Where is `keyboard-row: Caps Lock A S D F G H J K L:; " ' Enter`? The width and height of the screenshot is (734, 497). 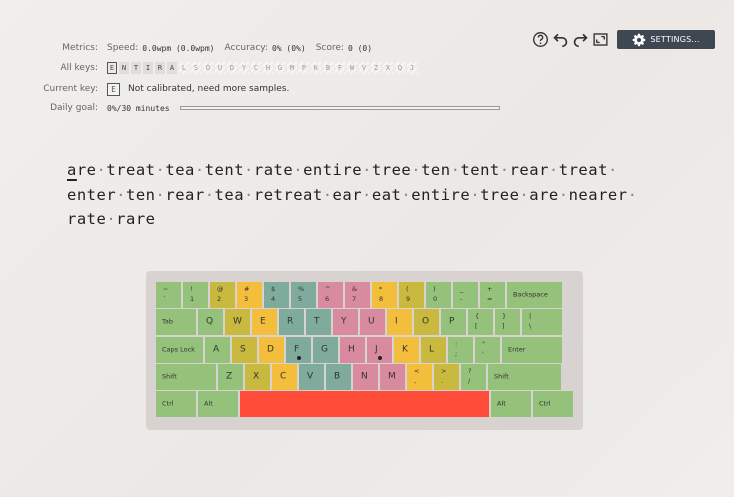 keyboard-row: Caps Lock A S D F G H J K L:; " ' Enter is located at coordinates (364, 349).